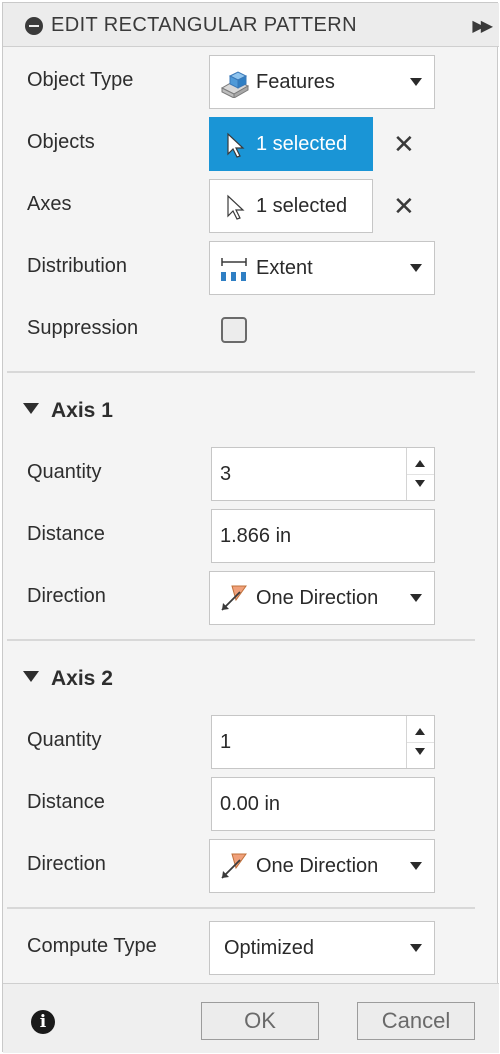 The width and height of the screenshot is (500, 1054). Describe the element at coordinates (323, 536) in the screenshot. I see `axis1-distance-input: 1.866 in` at that location.